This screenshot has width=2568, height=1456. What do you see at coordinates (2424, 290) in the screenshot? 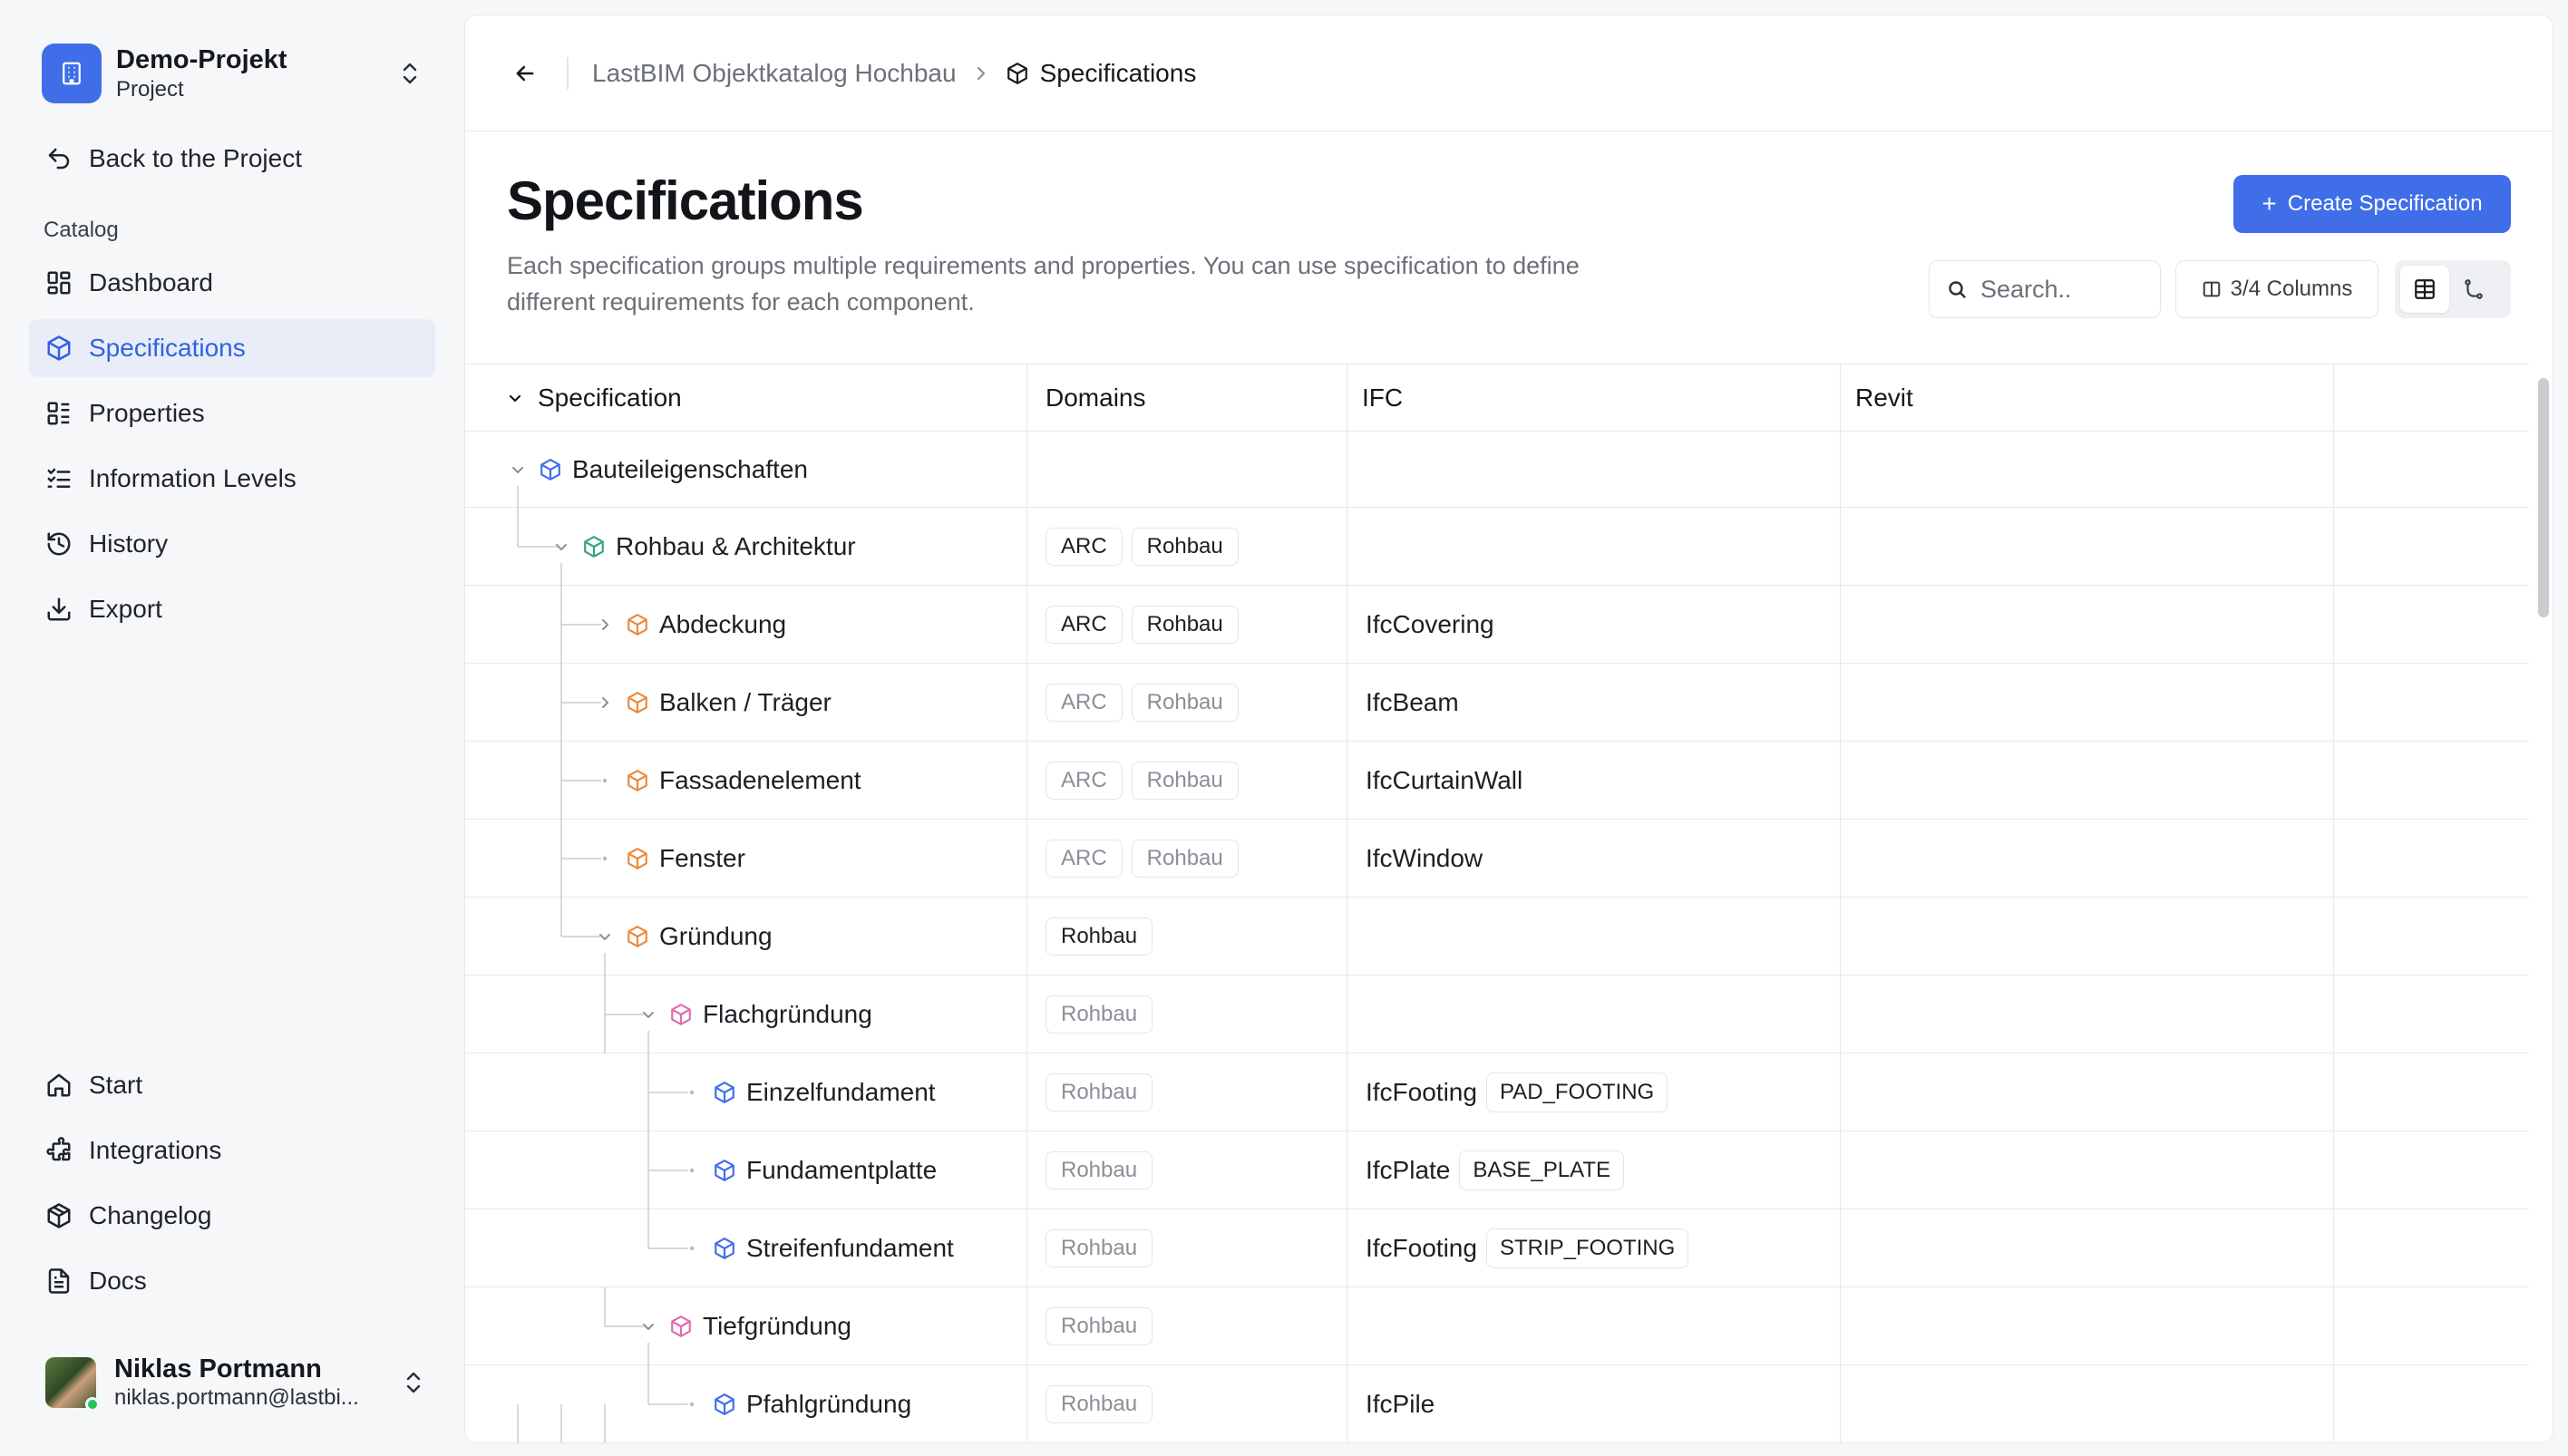
I see `table-view-icon` at bounding box center [2424, 290].